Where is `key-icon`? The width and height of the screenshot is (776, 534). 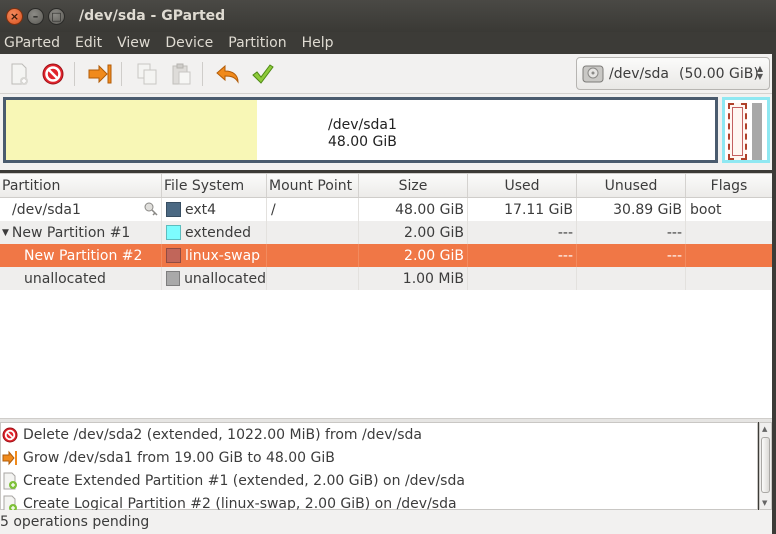 key-icon is located at coordinates (151, 209).